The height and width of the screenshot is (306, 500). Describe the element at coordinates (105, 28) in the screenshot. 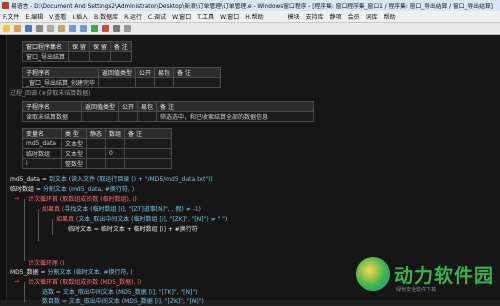

I see `stop-icon` at that location.